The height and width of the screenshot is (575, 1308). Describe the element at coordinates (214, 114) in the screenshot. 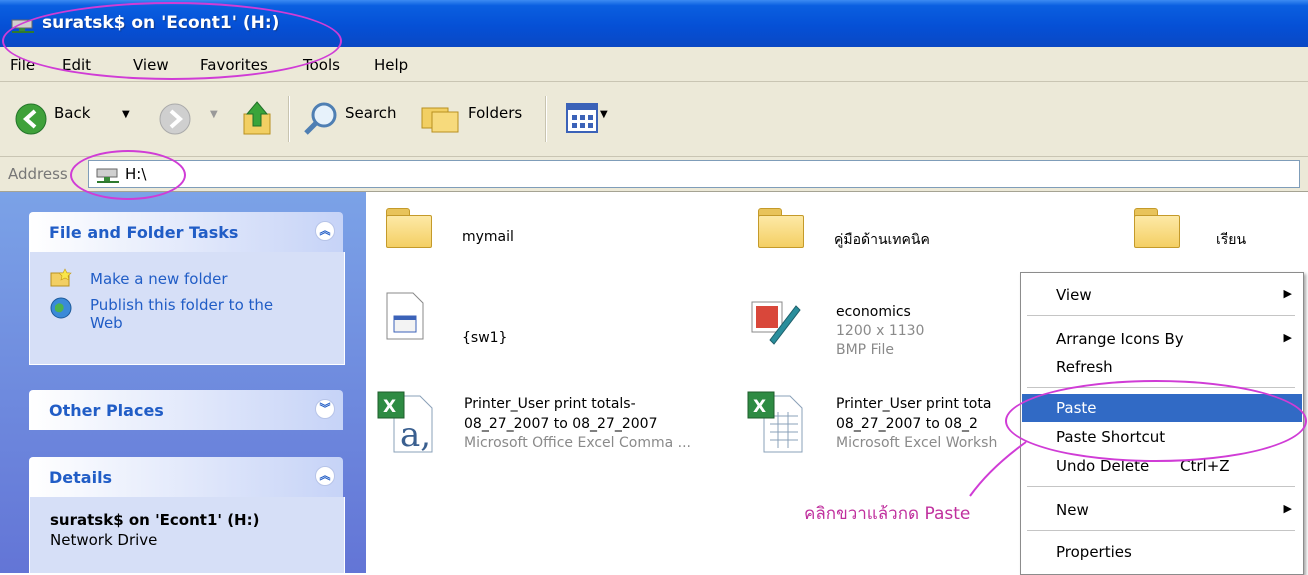

I see `forward-dropdown-icon: ▼` at that location.